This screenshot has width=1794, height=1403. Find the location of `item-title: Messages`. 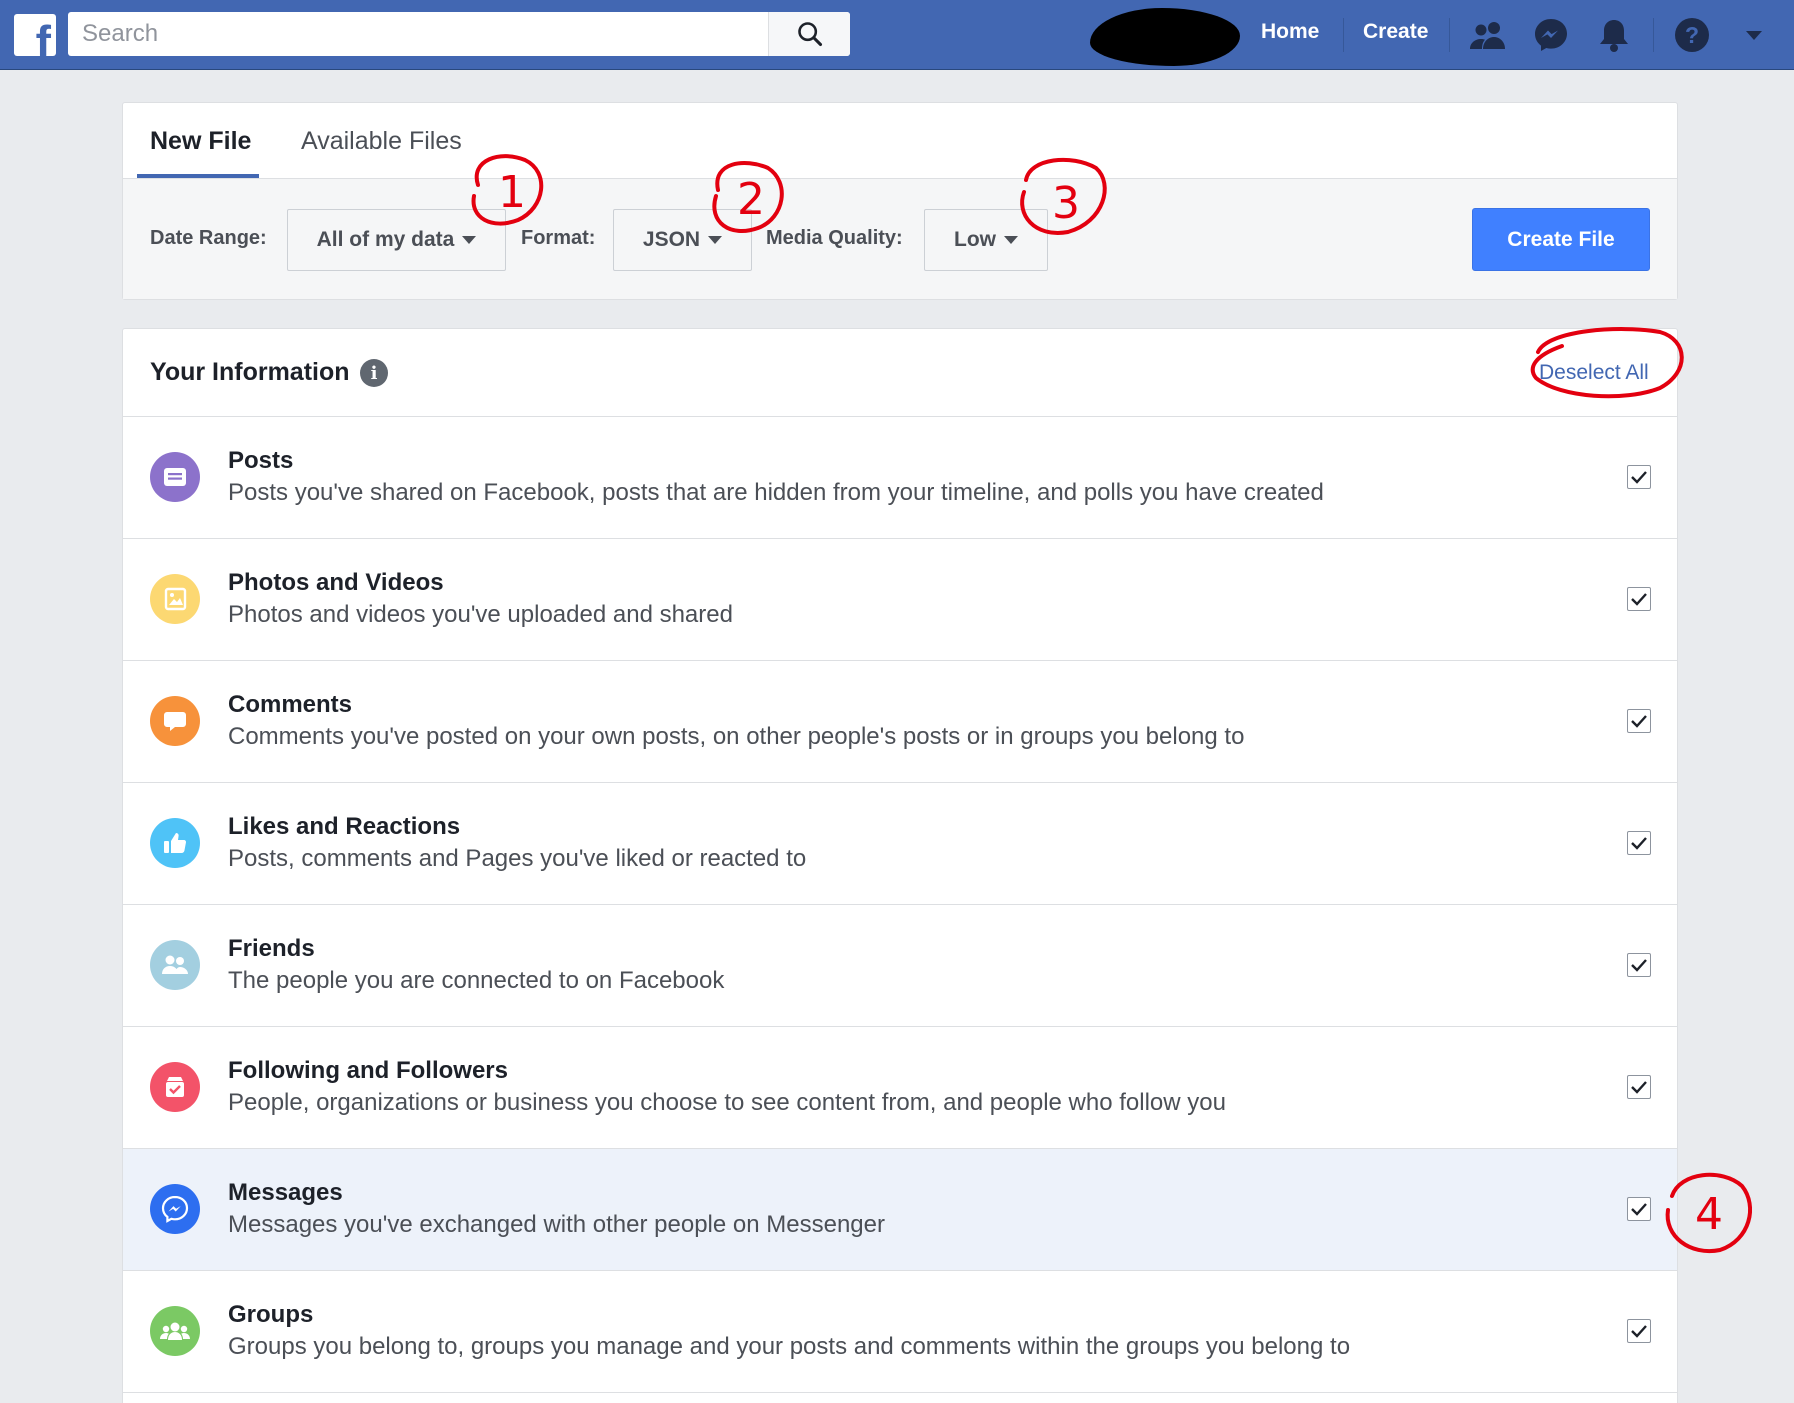

item-title: Messages is located at coordinates (285, 1192).